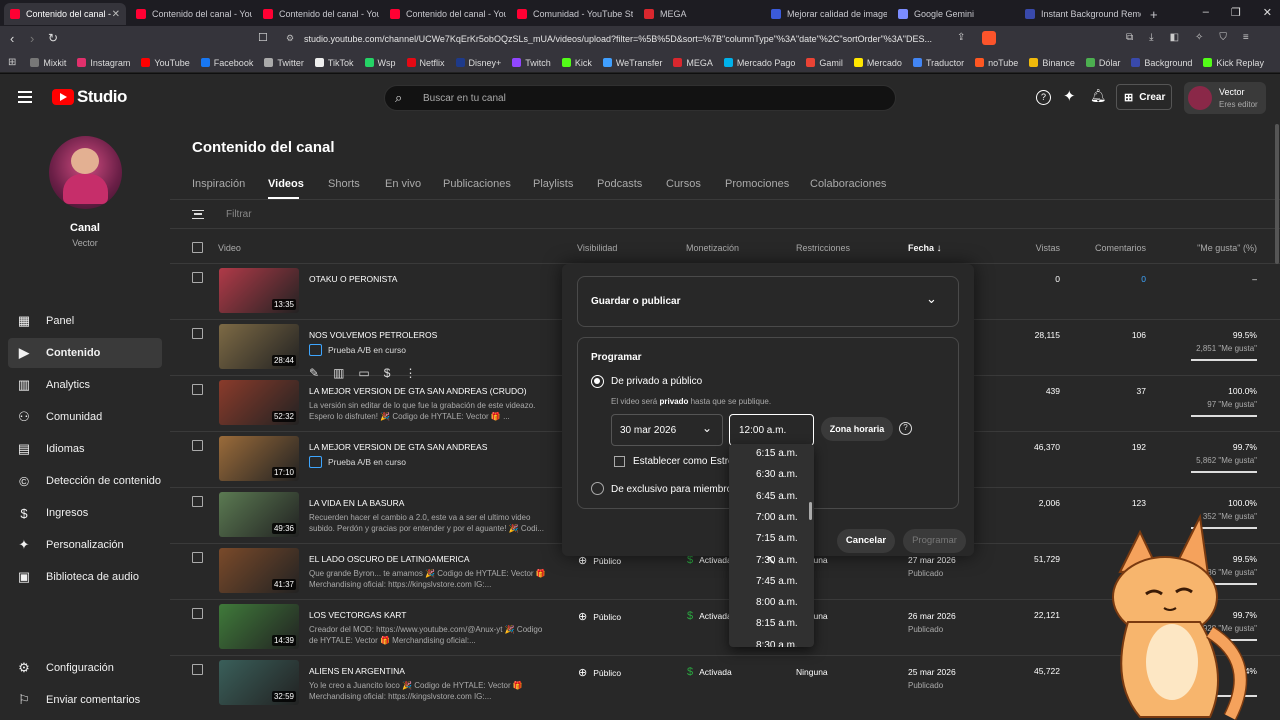 Image resolution: width=1280 pixels, height=720 pixels. I want to click on timezone-help-icon: ?, so click(905, 428).